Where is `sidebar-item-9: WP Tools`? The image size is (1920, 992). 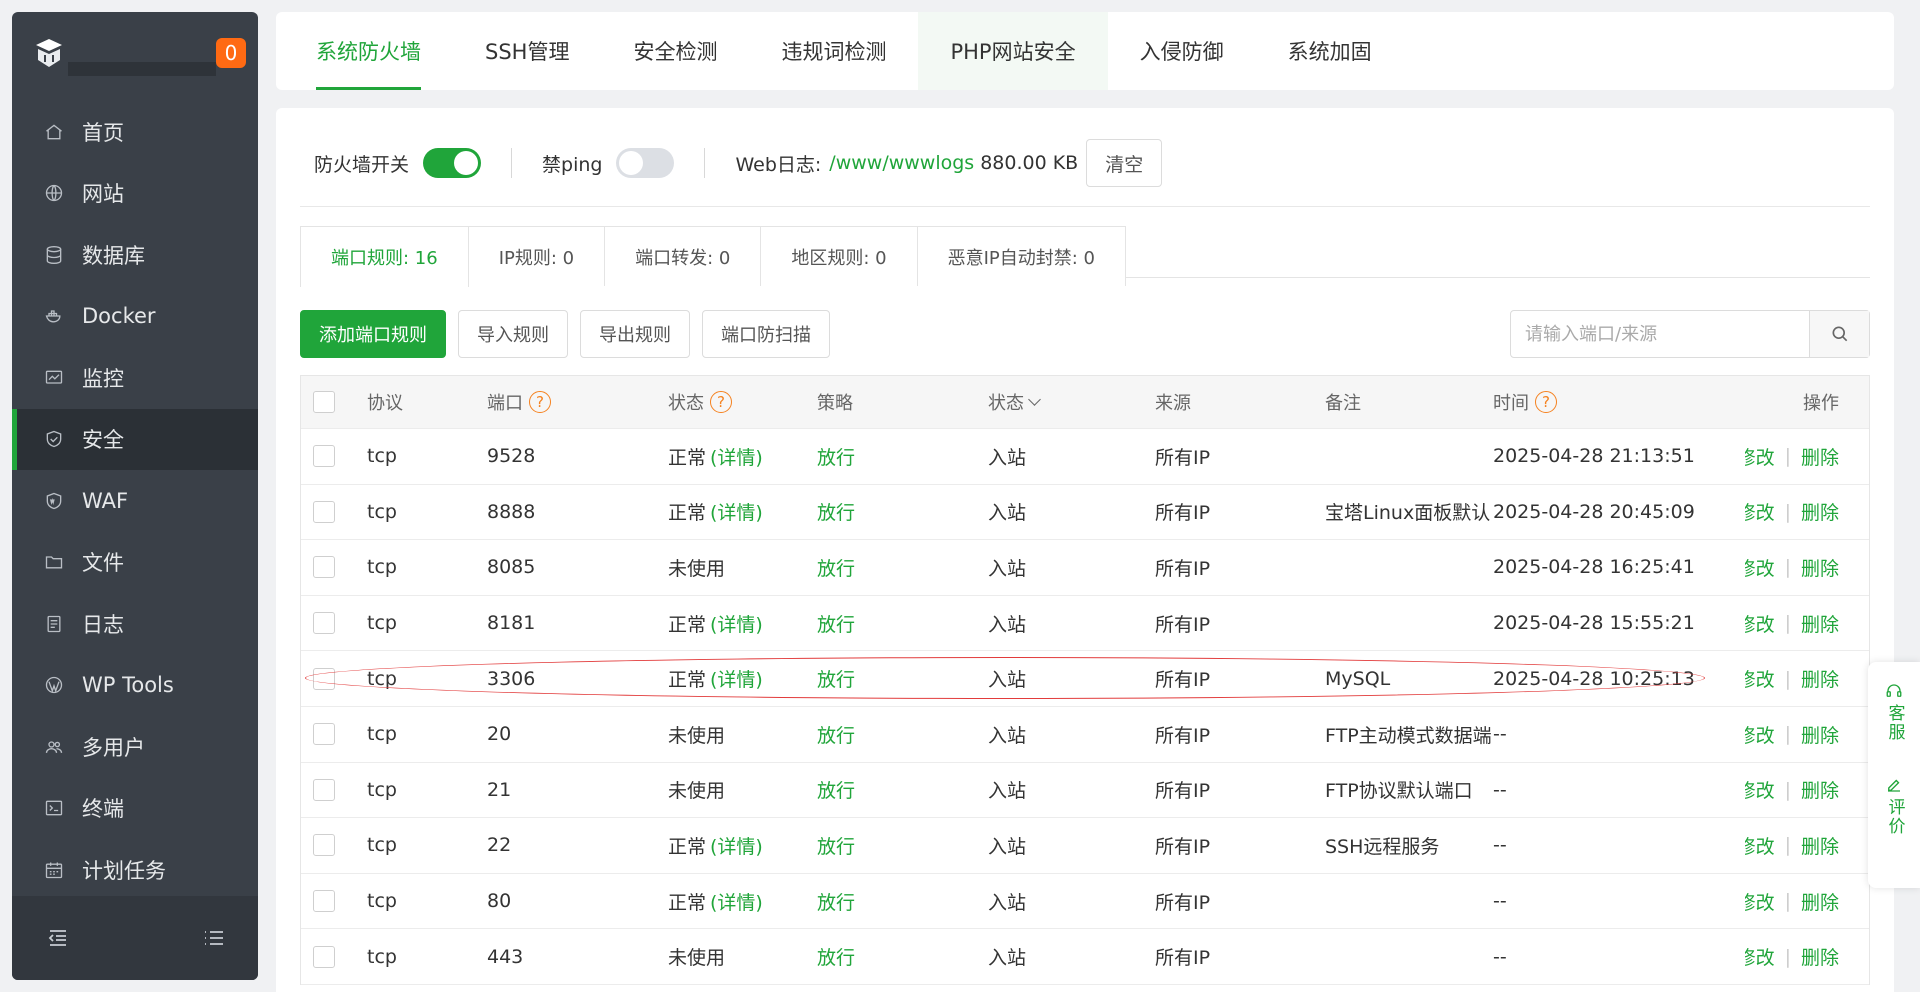
sidebar-item-9: WP Tools is located at coordinates (135, 686).